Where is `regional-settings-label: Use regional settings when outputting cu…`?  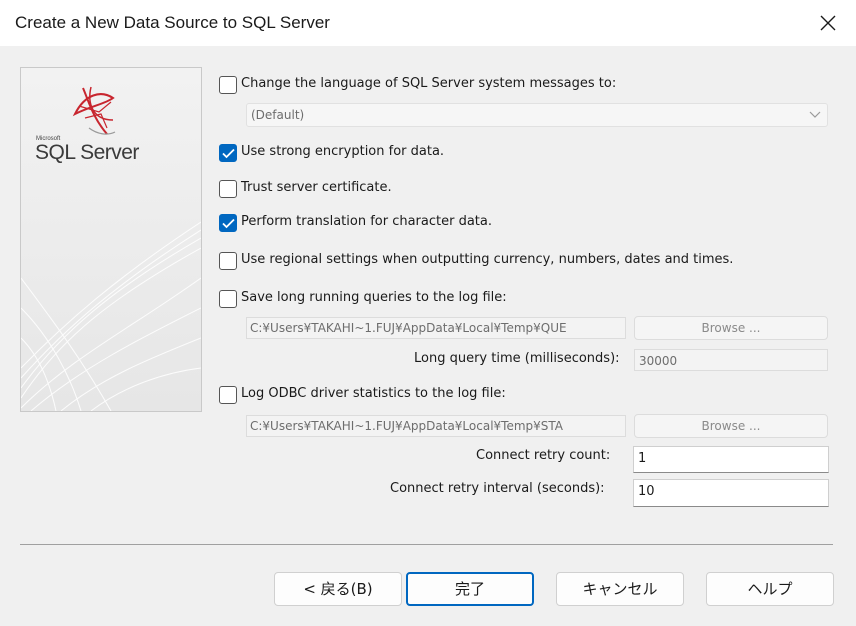
regional-settings-label: Use regional settings when outputting cu… is located at coordinates (487, 259).